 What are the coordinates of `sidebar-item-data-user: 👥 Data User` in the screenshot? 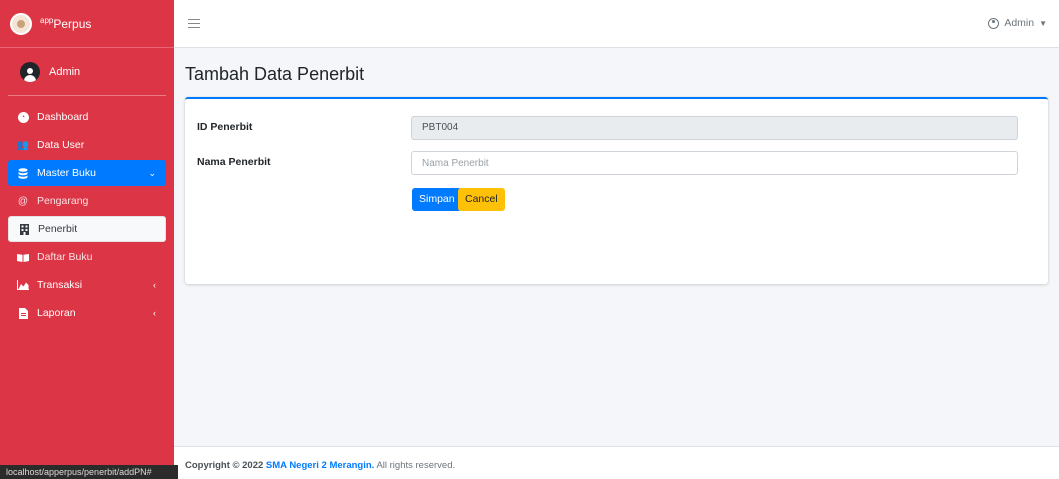 It's located at (87, 145).